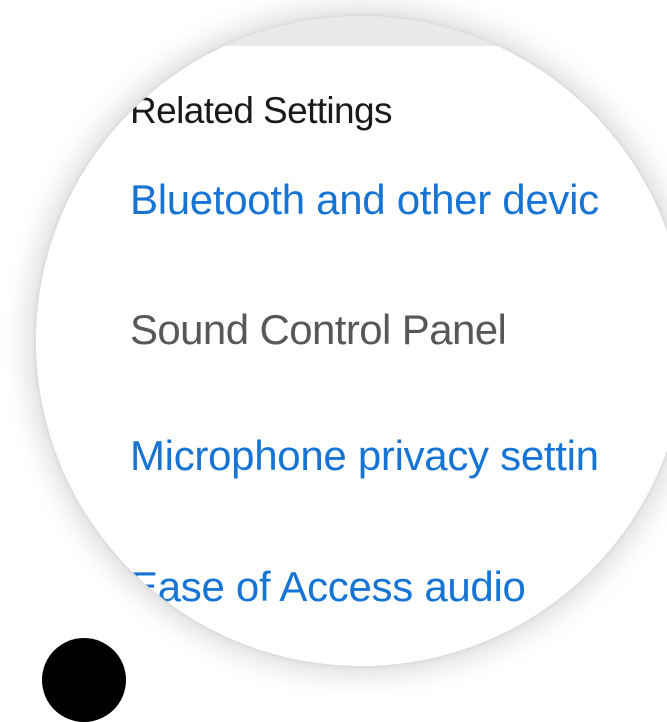 The height and width of the screenshot is (722, 667). Describe the element at coordinates (364, 200) in the screenshot. I see `bluetooth-devices-link: Bluetooth and other devic` at that location.